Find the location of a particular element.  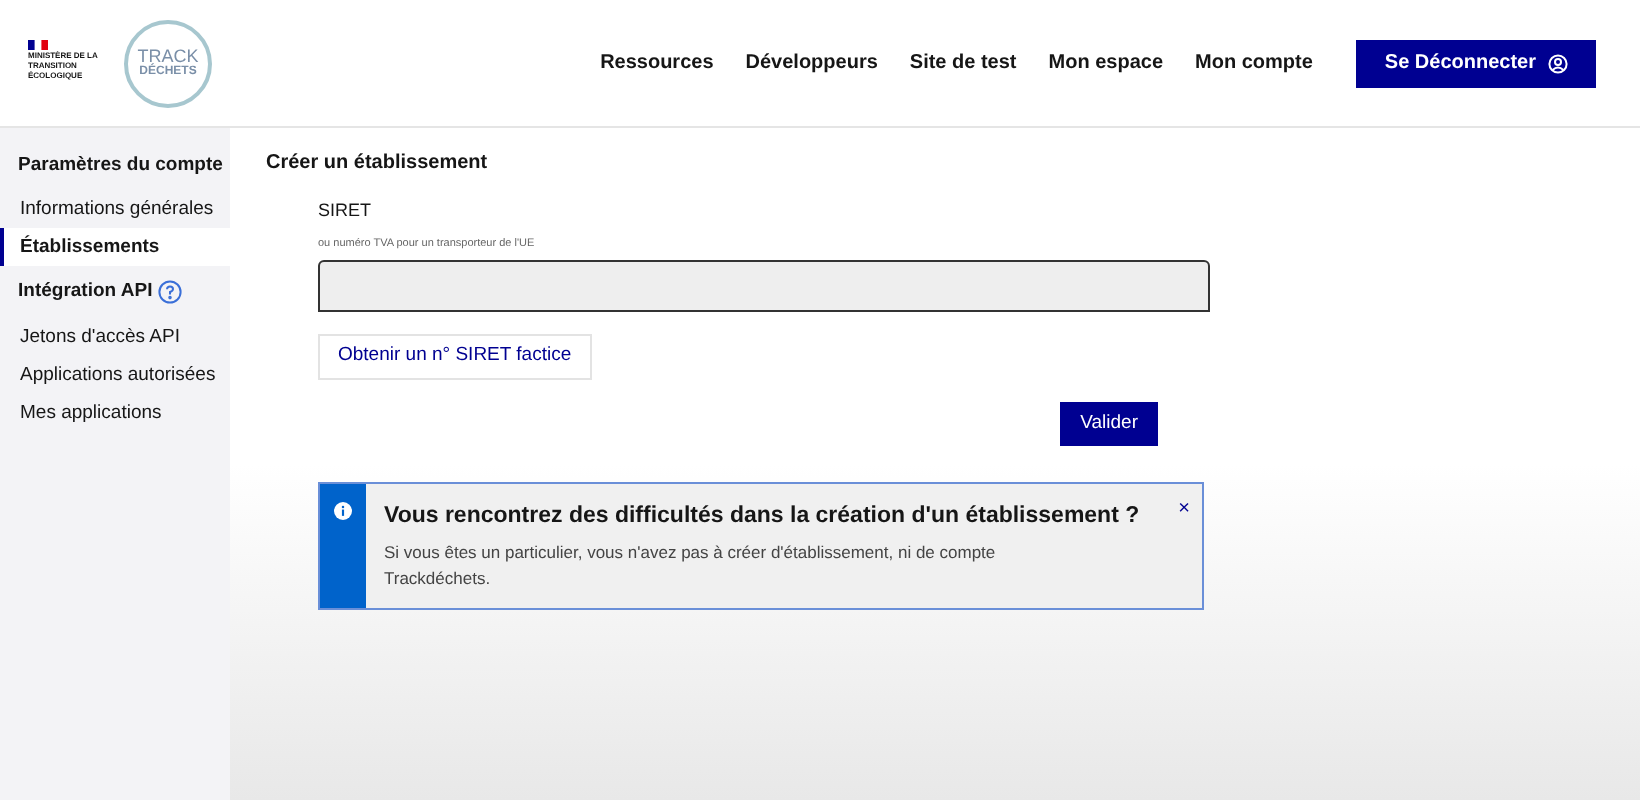

sidebar-item: Jetons d'accès API is located at coordinates (115, 336).